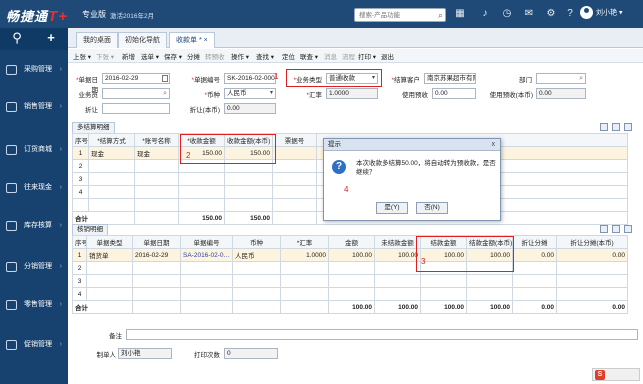  I want to click on calendar-icon, so click(165, 78).